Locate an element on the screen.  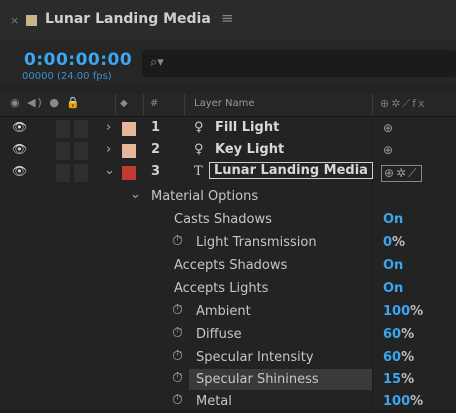
property-row: Accepts Shadows On is located at coordinates (228, 266).